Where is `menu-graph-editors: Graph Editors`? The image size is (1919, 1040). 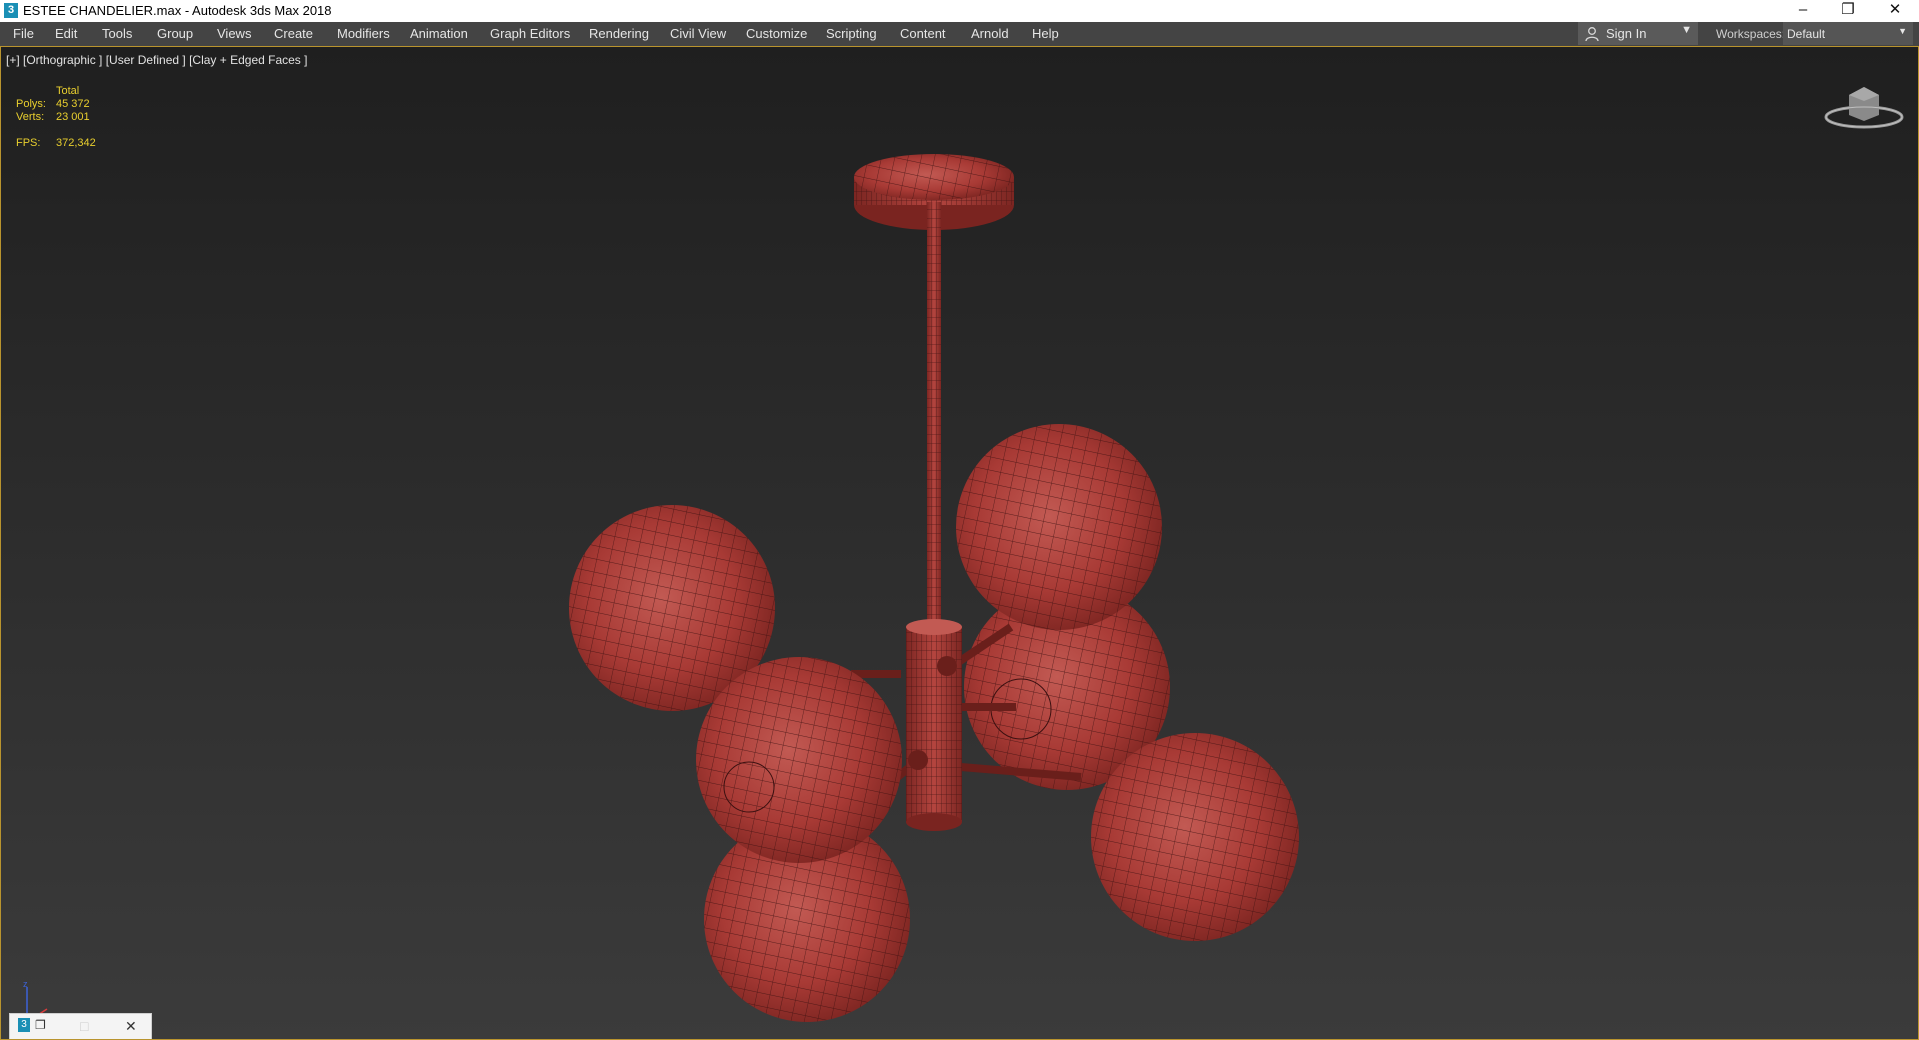 menu-graph-editors: Graph Editors is located at coordinates (530, 34).